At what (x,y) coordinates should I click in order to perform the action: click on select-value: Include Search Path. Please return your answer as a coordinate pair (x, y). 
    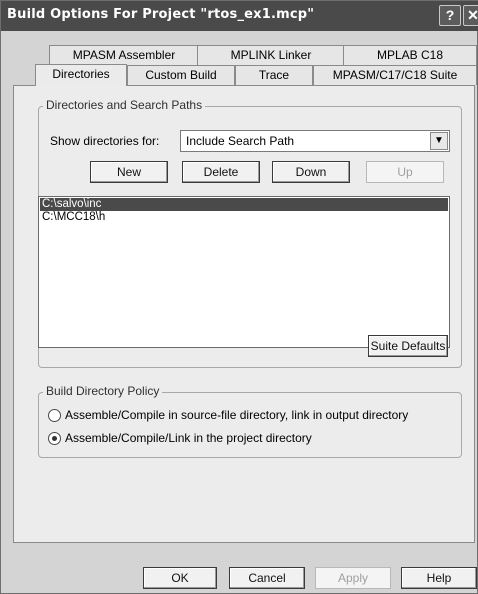
    Looking at the image, I should click on (240, 141).